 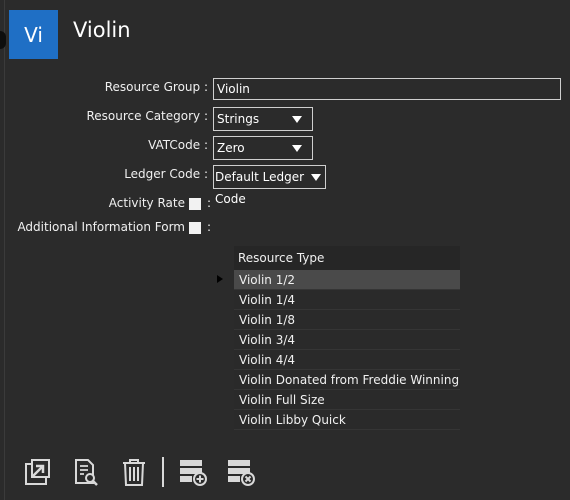 What do you see at coordinates (347, 320) in the screenshot?
I see `grid-row: Violin 1/8` at bounding box center [347, 320].